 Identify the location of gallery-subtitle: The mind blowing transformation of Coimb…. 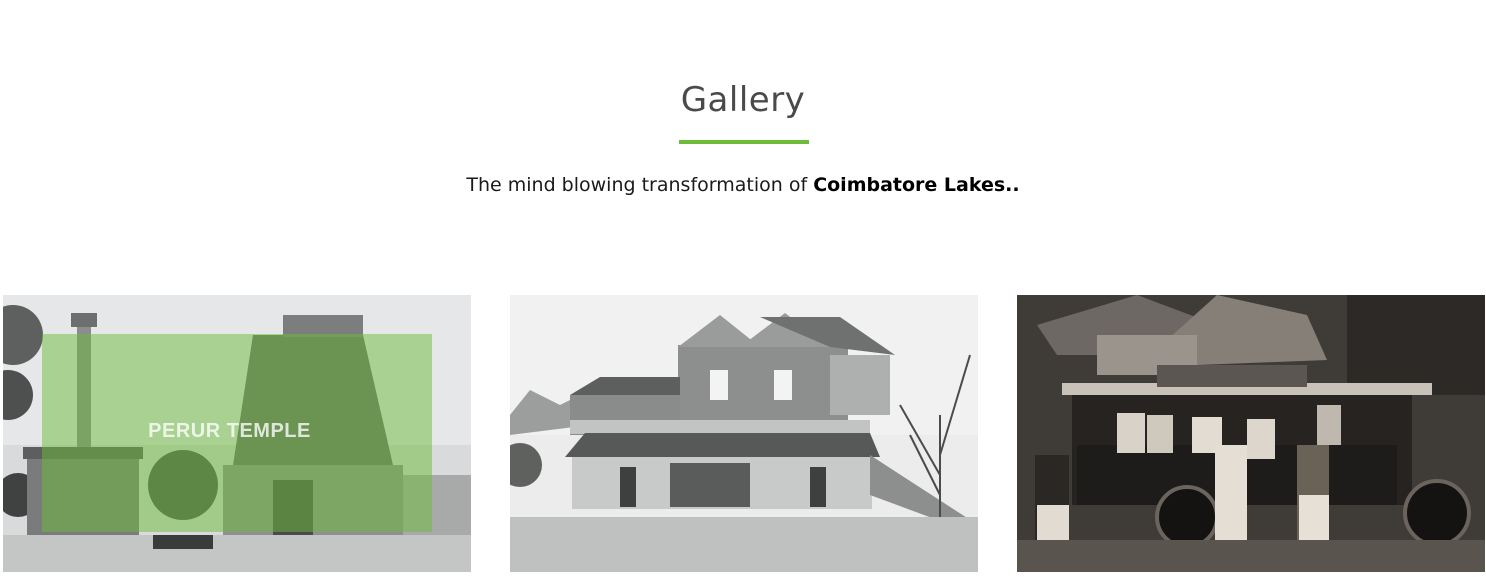
(743, 185).